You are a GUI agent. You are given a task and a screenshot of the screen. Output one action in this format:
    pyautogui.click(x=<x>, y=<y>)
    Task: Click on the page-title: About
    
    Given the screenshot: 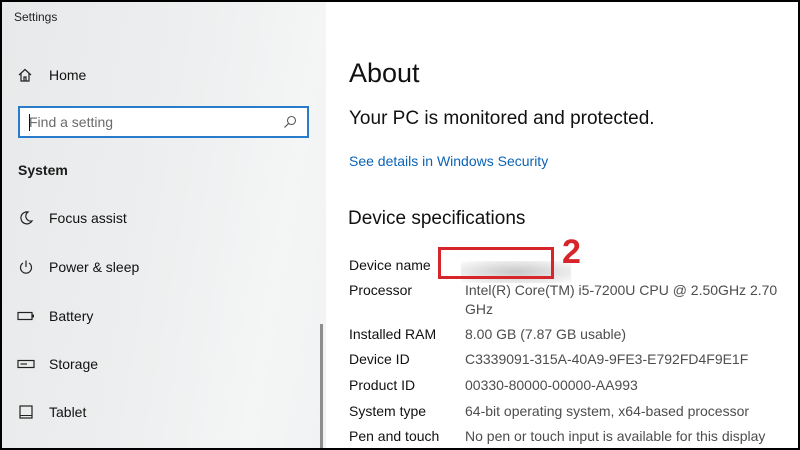 What is the action you would take?
    pyautogui.click(x=384, y=73)
    